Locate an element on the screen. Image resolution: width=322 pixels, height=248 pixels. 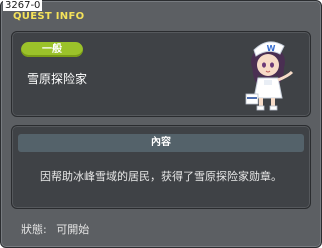
quest-description: 因帮助冰峰雪域的居民，获得了雪原探险家勋章。 is located at coordinates (161, 176).